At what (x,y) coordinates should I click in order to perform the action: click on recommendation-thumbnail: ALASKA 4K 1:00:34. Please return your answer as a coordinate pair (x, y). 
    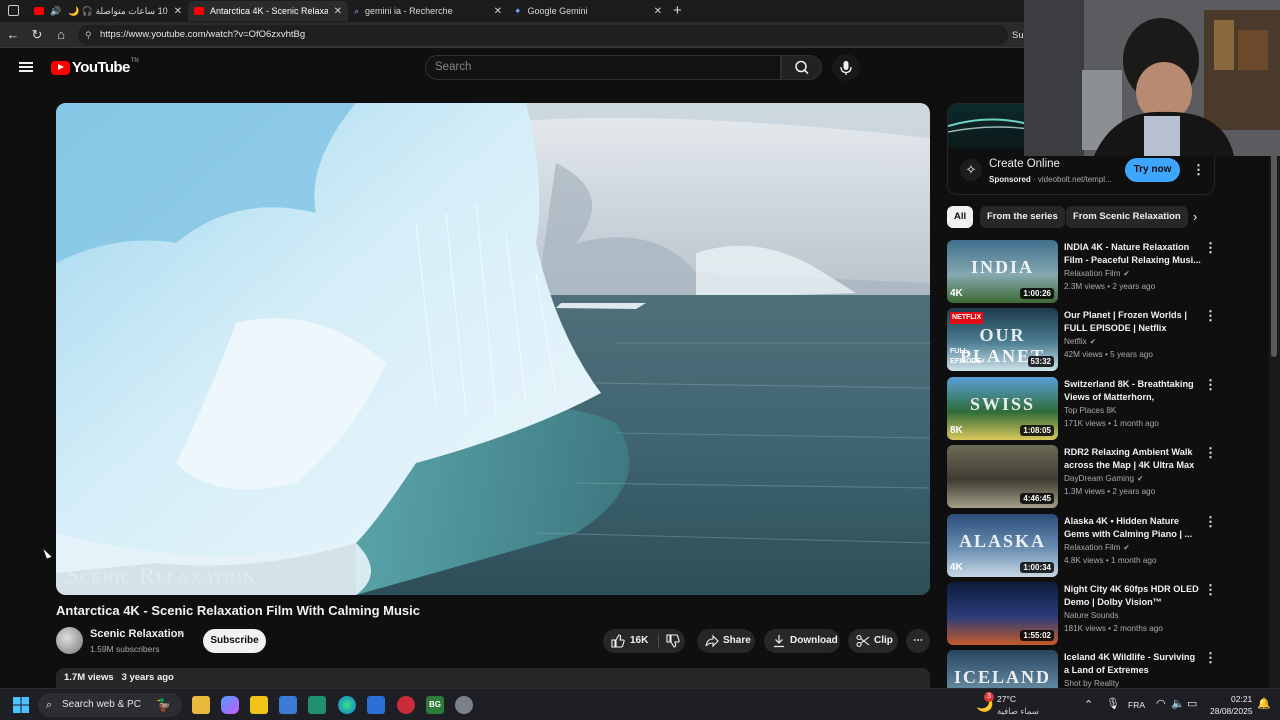
    Looking at the image, I should click on (1002, 545).